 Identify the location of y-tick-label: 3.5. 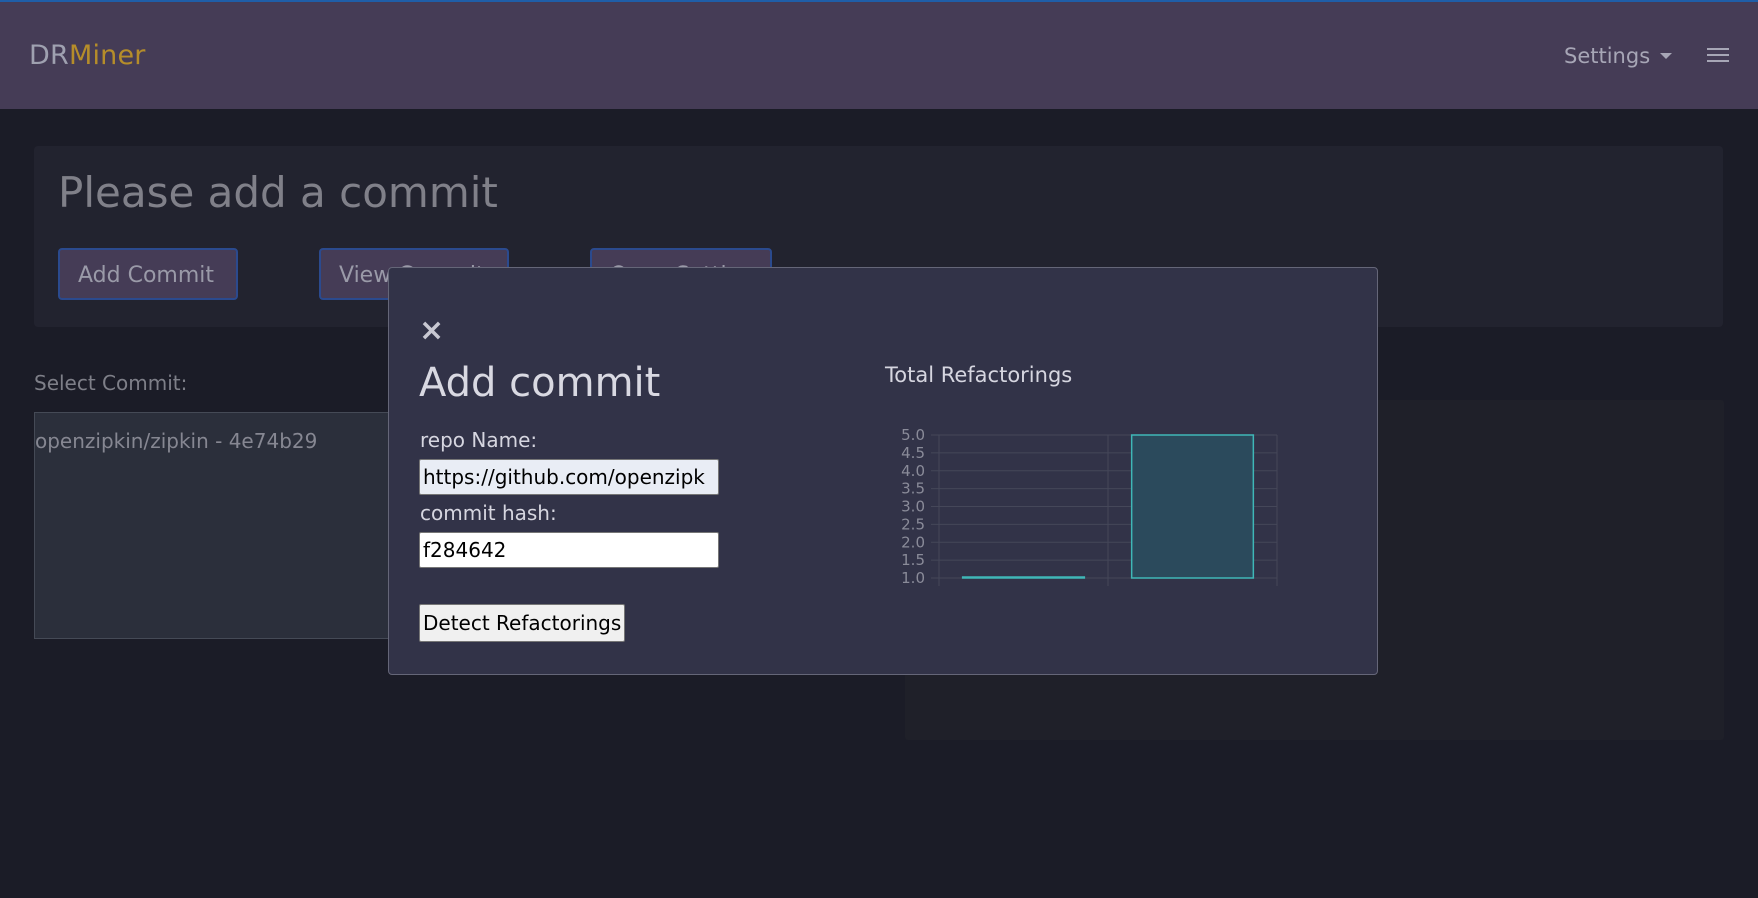
(913, 489).